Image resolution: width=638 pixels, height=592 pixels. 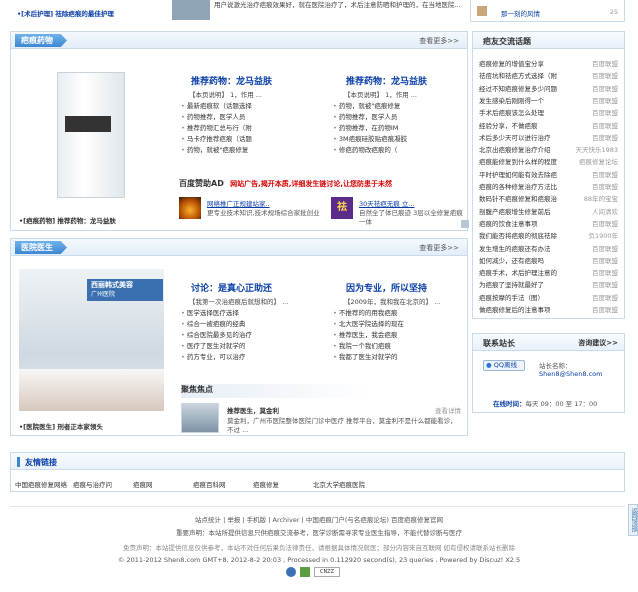 What do you see at coordinates (398, 150) in the screenshot?
I see `list-item: 修疤药物改疤痕的（` at bounding box center [398, 150].